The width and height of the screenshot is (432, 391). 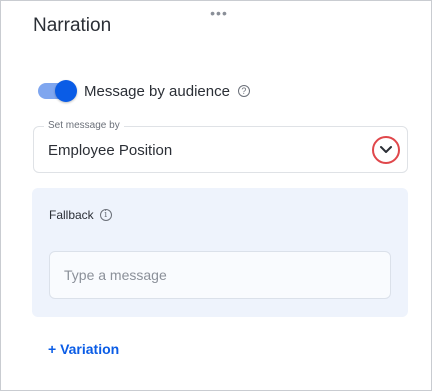 I want to click on fallback-message-input, so click(x=220, y=275).